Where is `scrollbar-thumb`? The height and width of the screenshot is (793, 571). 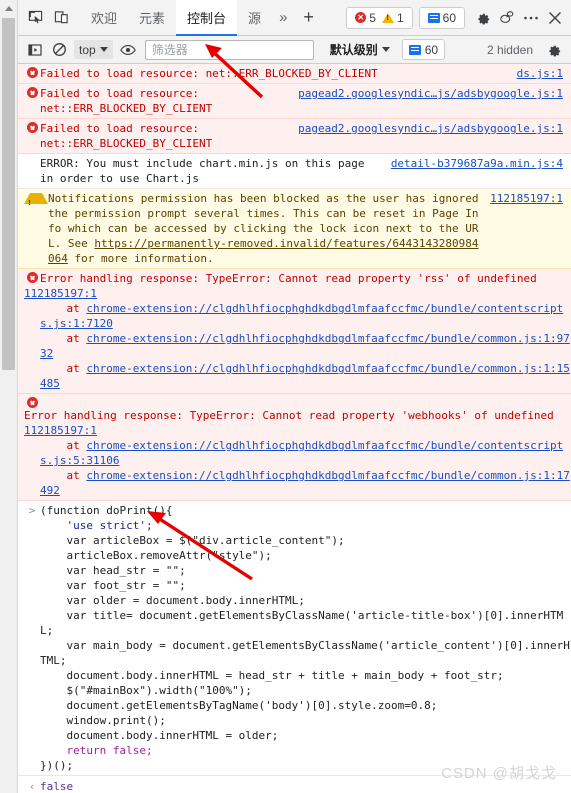 scrollbar-thumb is located at coordinates (8, 194).